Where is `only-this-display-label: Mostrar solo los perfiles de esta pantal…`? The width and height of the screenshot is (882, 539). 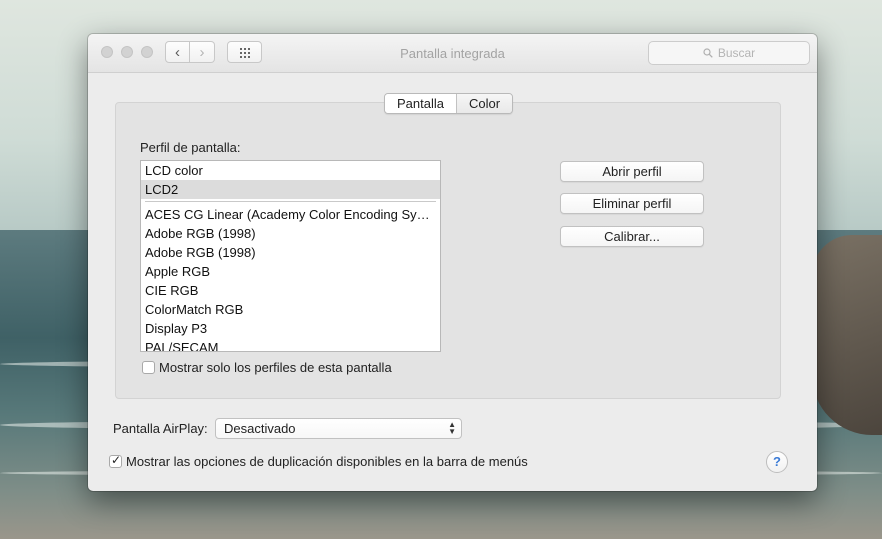
only-this-display-label: Mostrar solo los perfiles de esta pantal… is located at coordinates (275, 367).